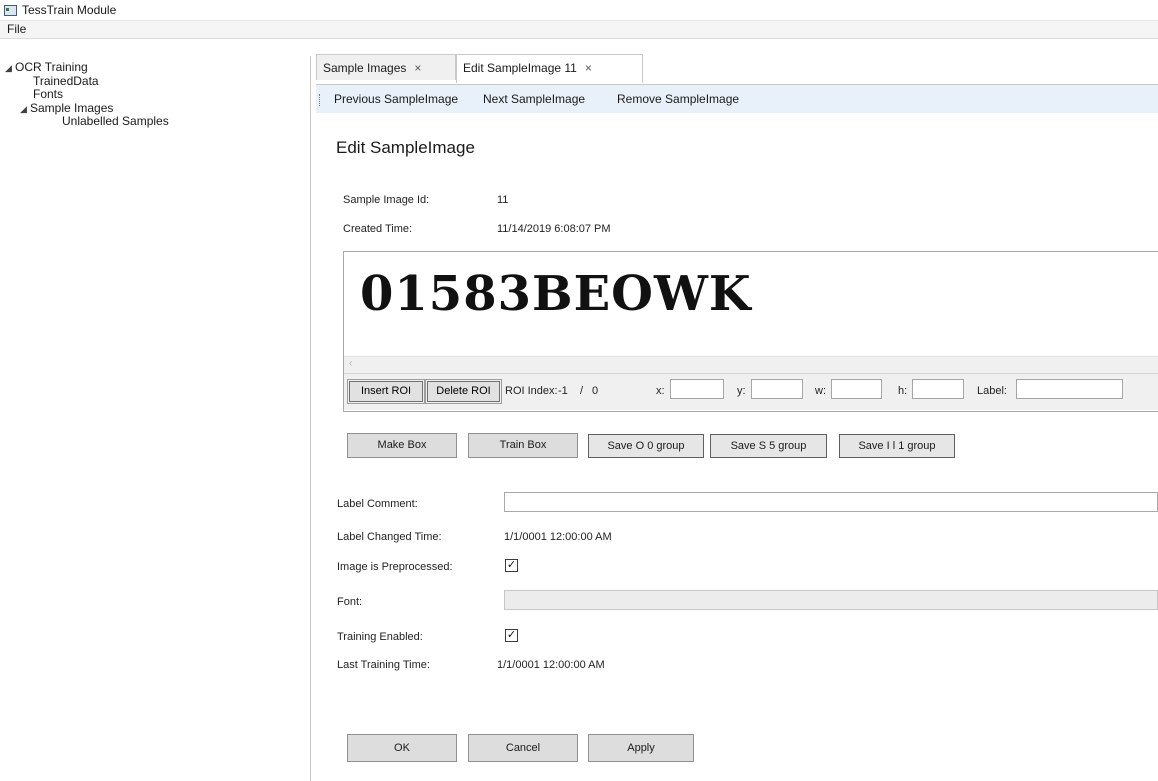 The image size is (1158, 781). Describe the element at coordinates (523, 445) in the screenshot. I see `train-box-button: Train Box` at that location.